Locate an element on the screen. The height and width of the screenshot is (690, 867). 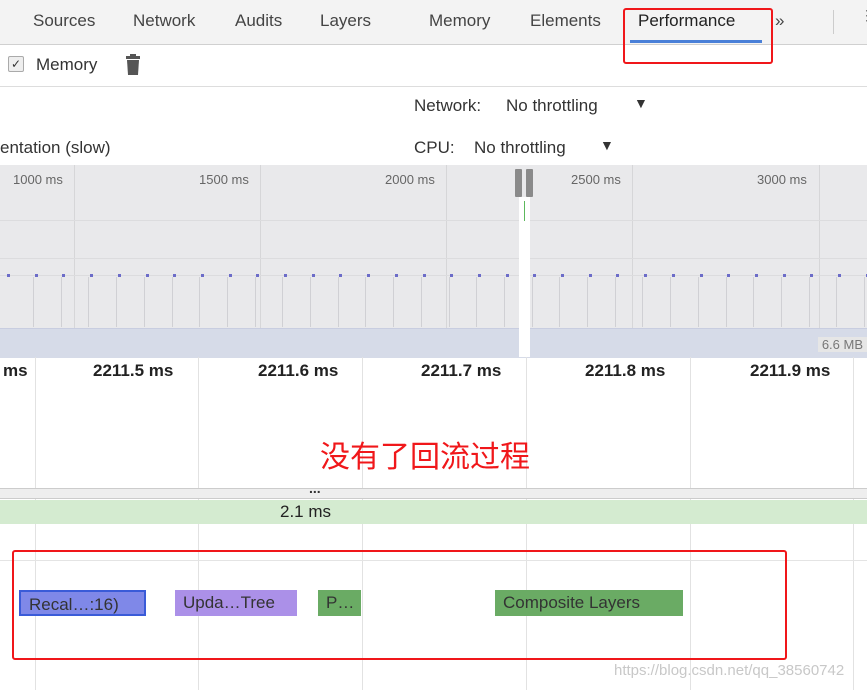
tab-network: Network is located at coordinates (164, 21).